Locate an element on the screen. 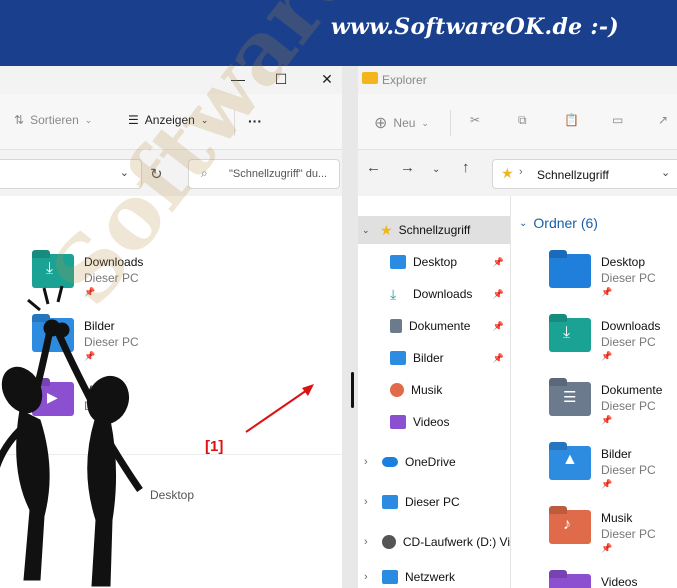 Image resolution: width=677 pixels, height=588 pixels. tree-item-videos: Videos is located at coordinates (434, 422).